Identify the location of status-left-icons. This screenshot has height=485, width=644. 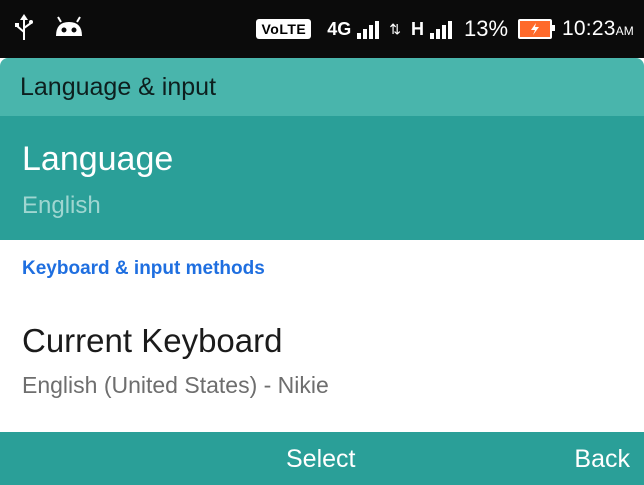
(50, 30).